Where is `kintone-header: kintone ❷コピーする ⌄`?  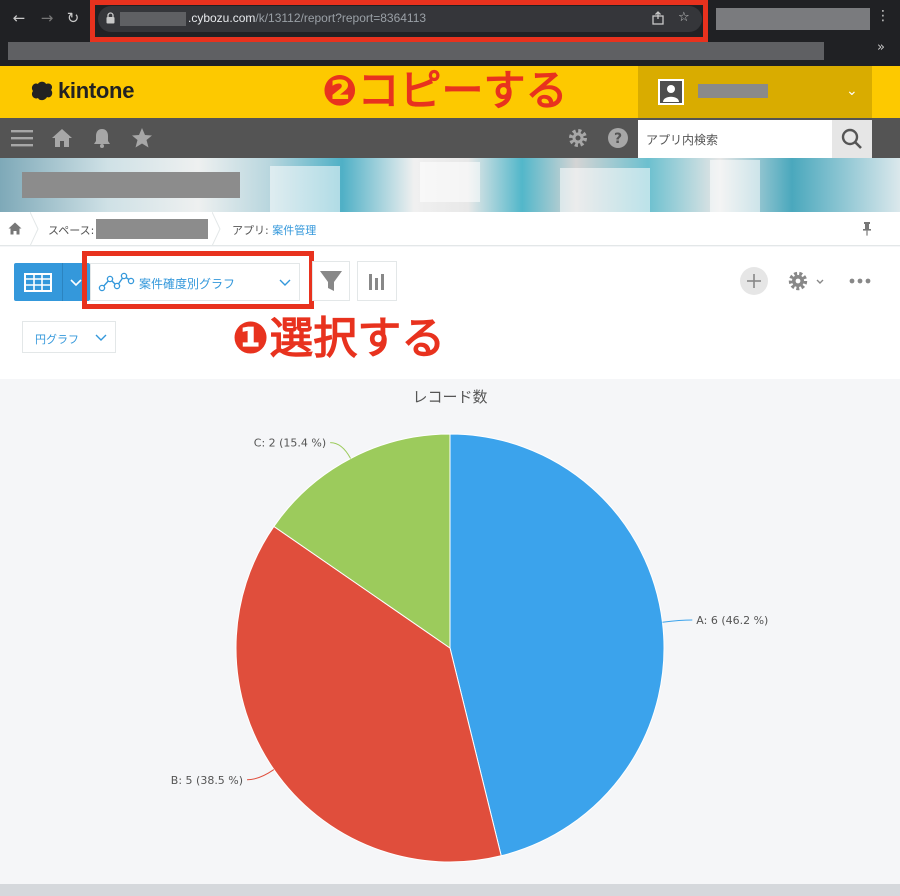 kintone-header: kintone ❷コピーする ⌄ is located at coordinates (450, 92).